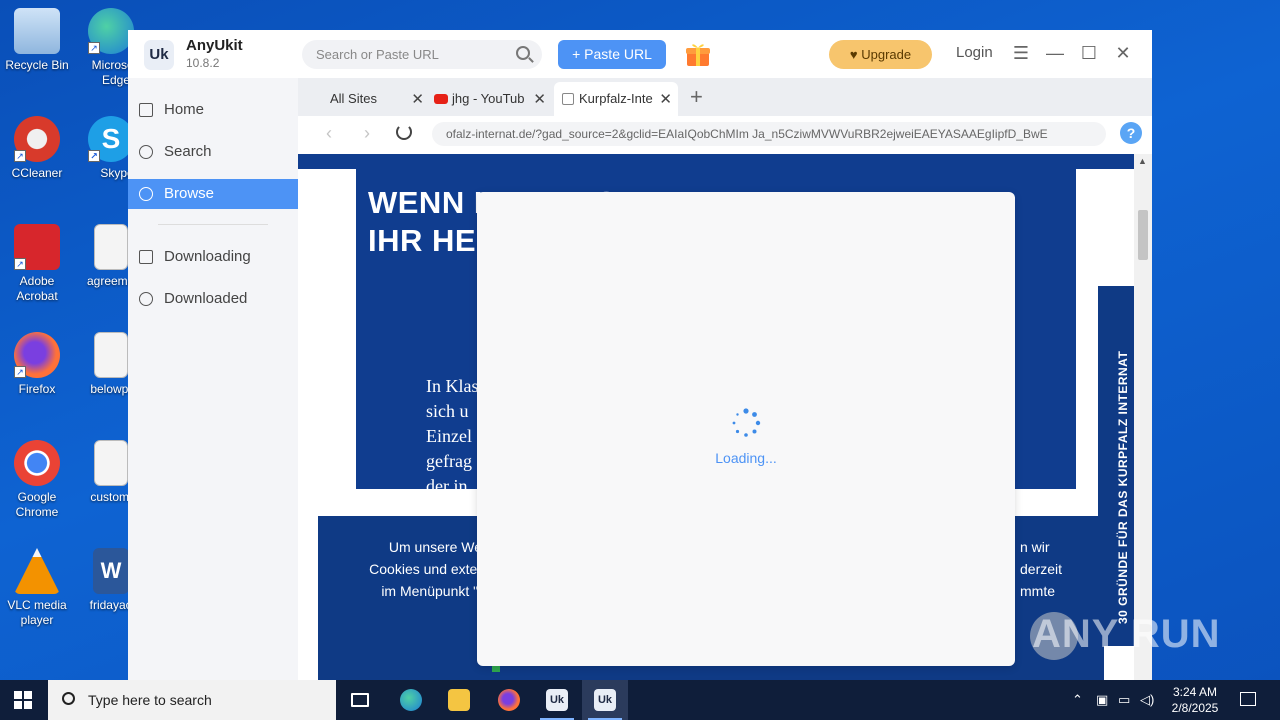 The image size is (1280, 720). What do you see at coordinates (1126, 634) in the screenshot?
I see `watermark: ANY RUN` at bounding box center [1126, 634].